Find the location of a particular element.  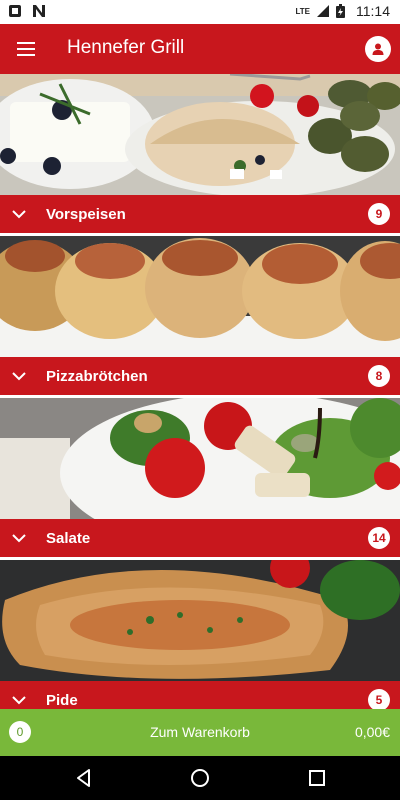

system-nav-bar is located at coordinates (200, 778).